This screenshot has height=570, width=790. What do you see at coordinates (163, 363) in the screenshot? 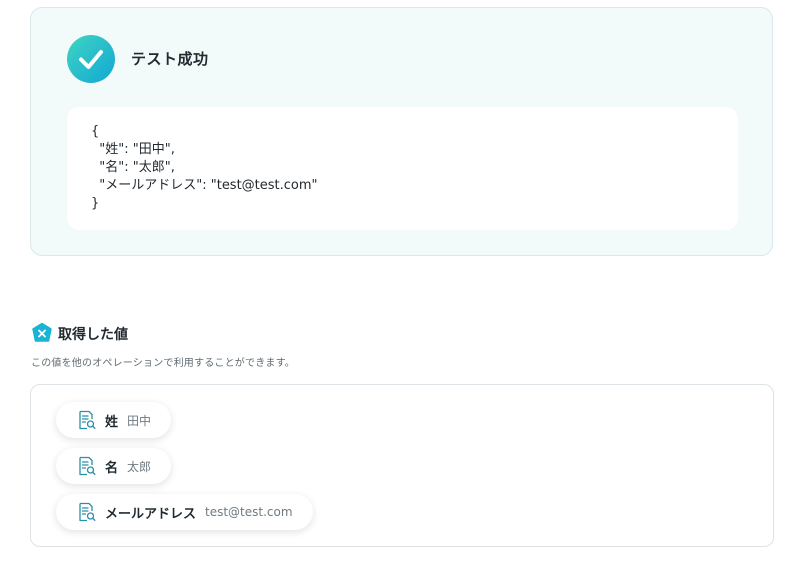
I see `retrieved-values-description: この値を他のオペレーションで利用することができます。` at bounding box center [163, 363].